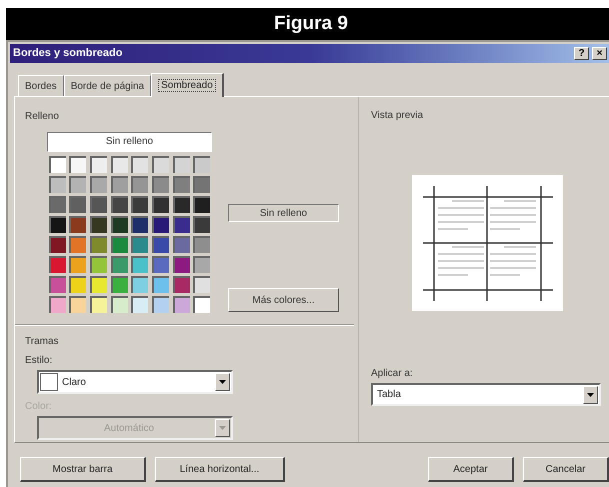  What do you see at coordinates (187, 85) in the screenshot?
I see `tab: Sombreado` at bounding box center [187, 85].